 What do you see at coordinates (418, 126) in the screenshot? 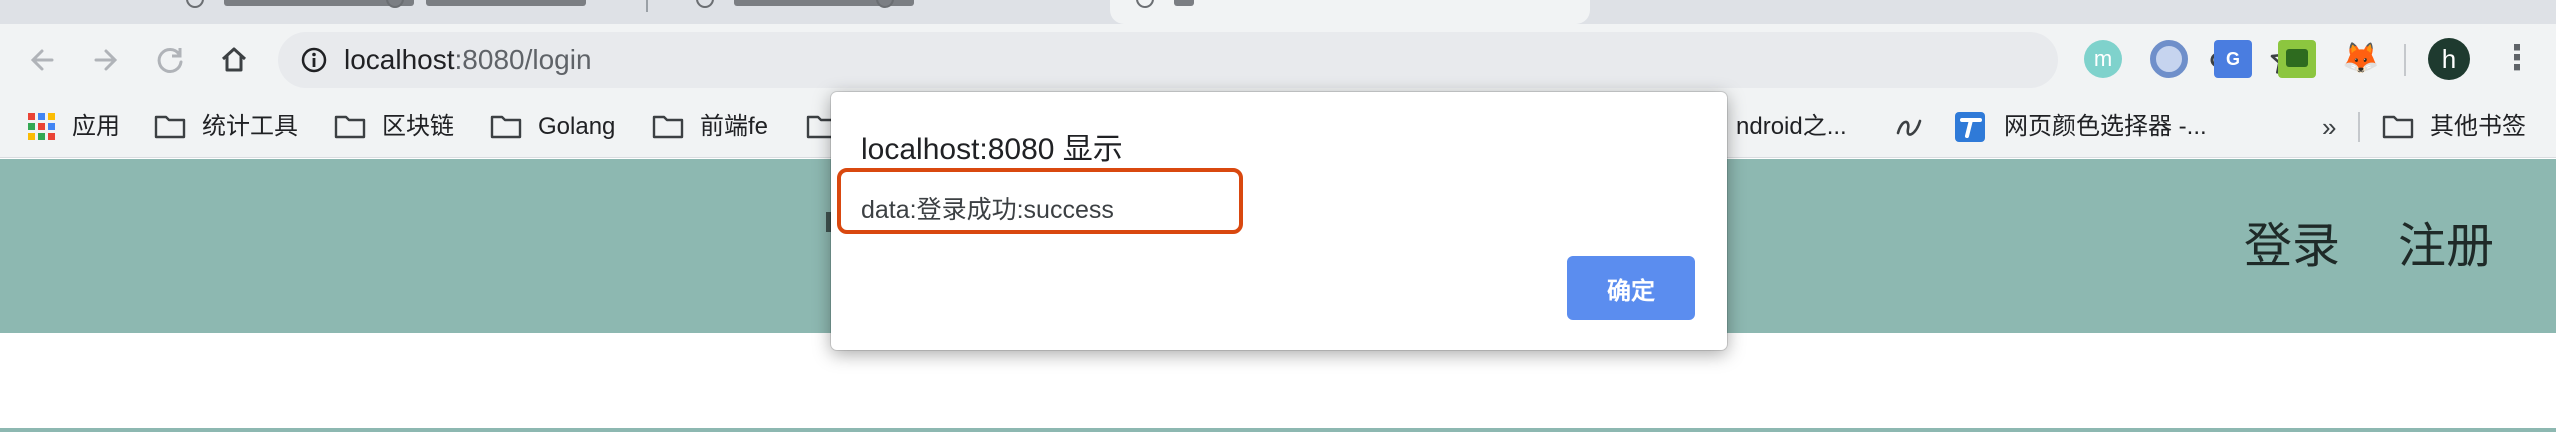
I see `bookmark-label: 区块链` at bounding box center [418, 126].